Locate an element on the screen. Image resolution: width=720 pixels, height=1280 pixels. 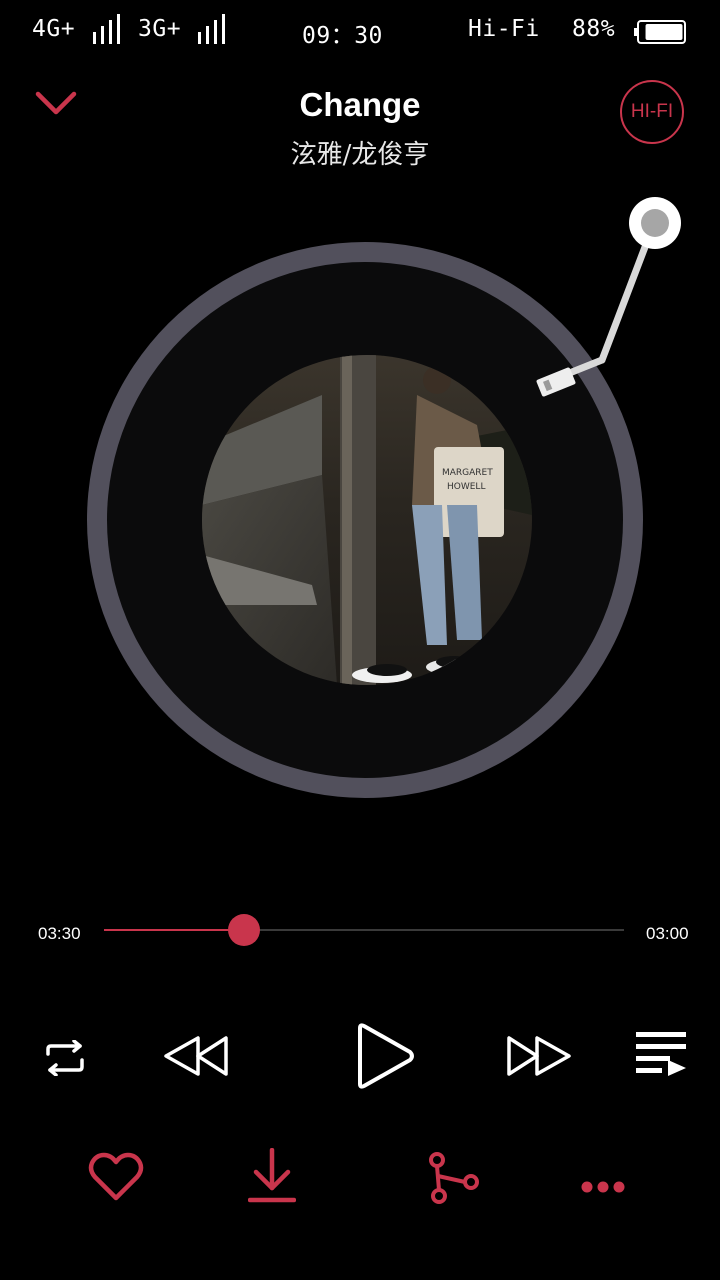
song-title: Change is located at coordinates (360, 104).